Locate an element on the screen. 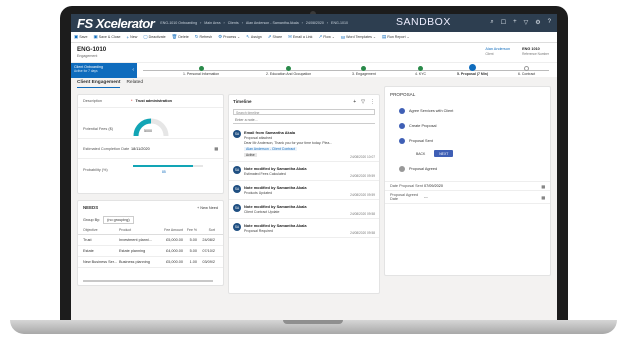  description-value: Trust administration is located at coordinates (153, 101).